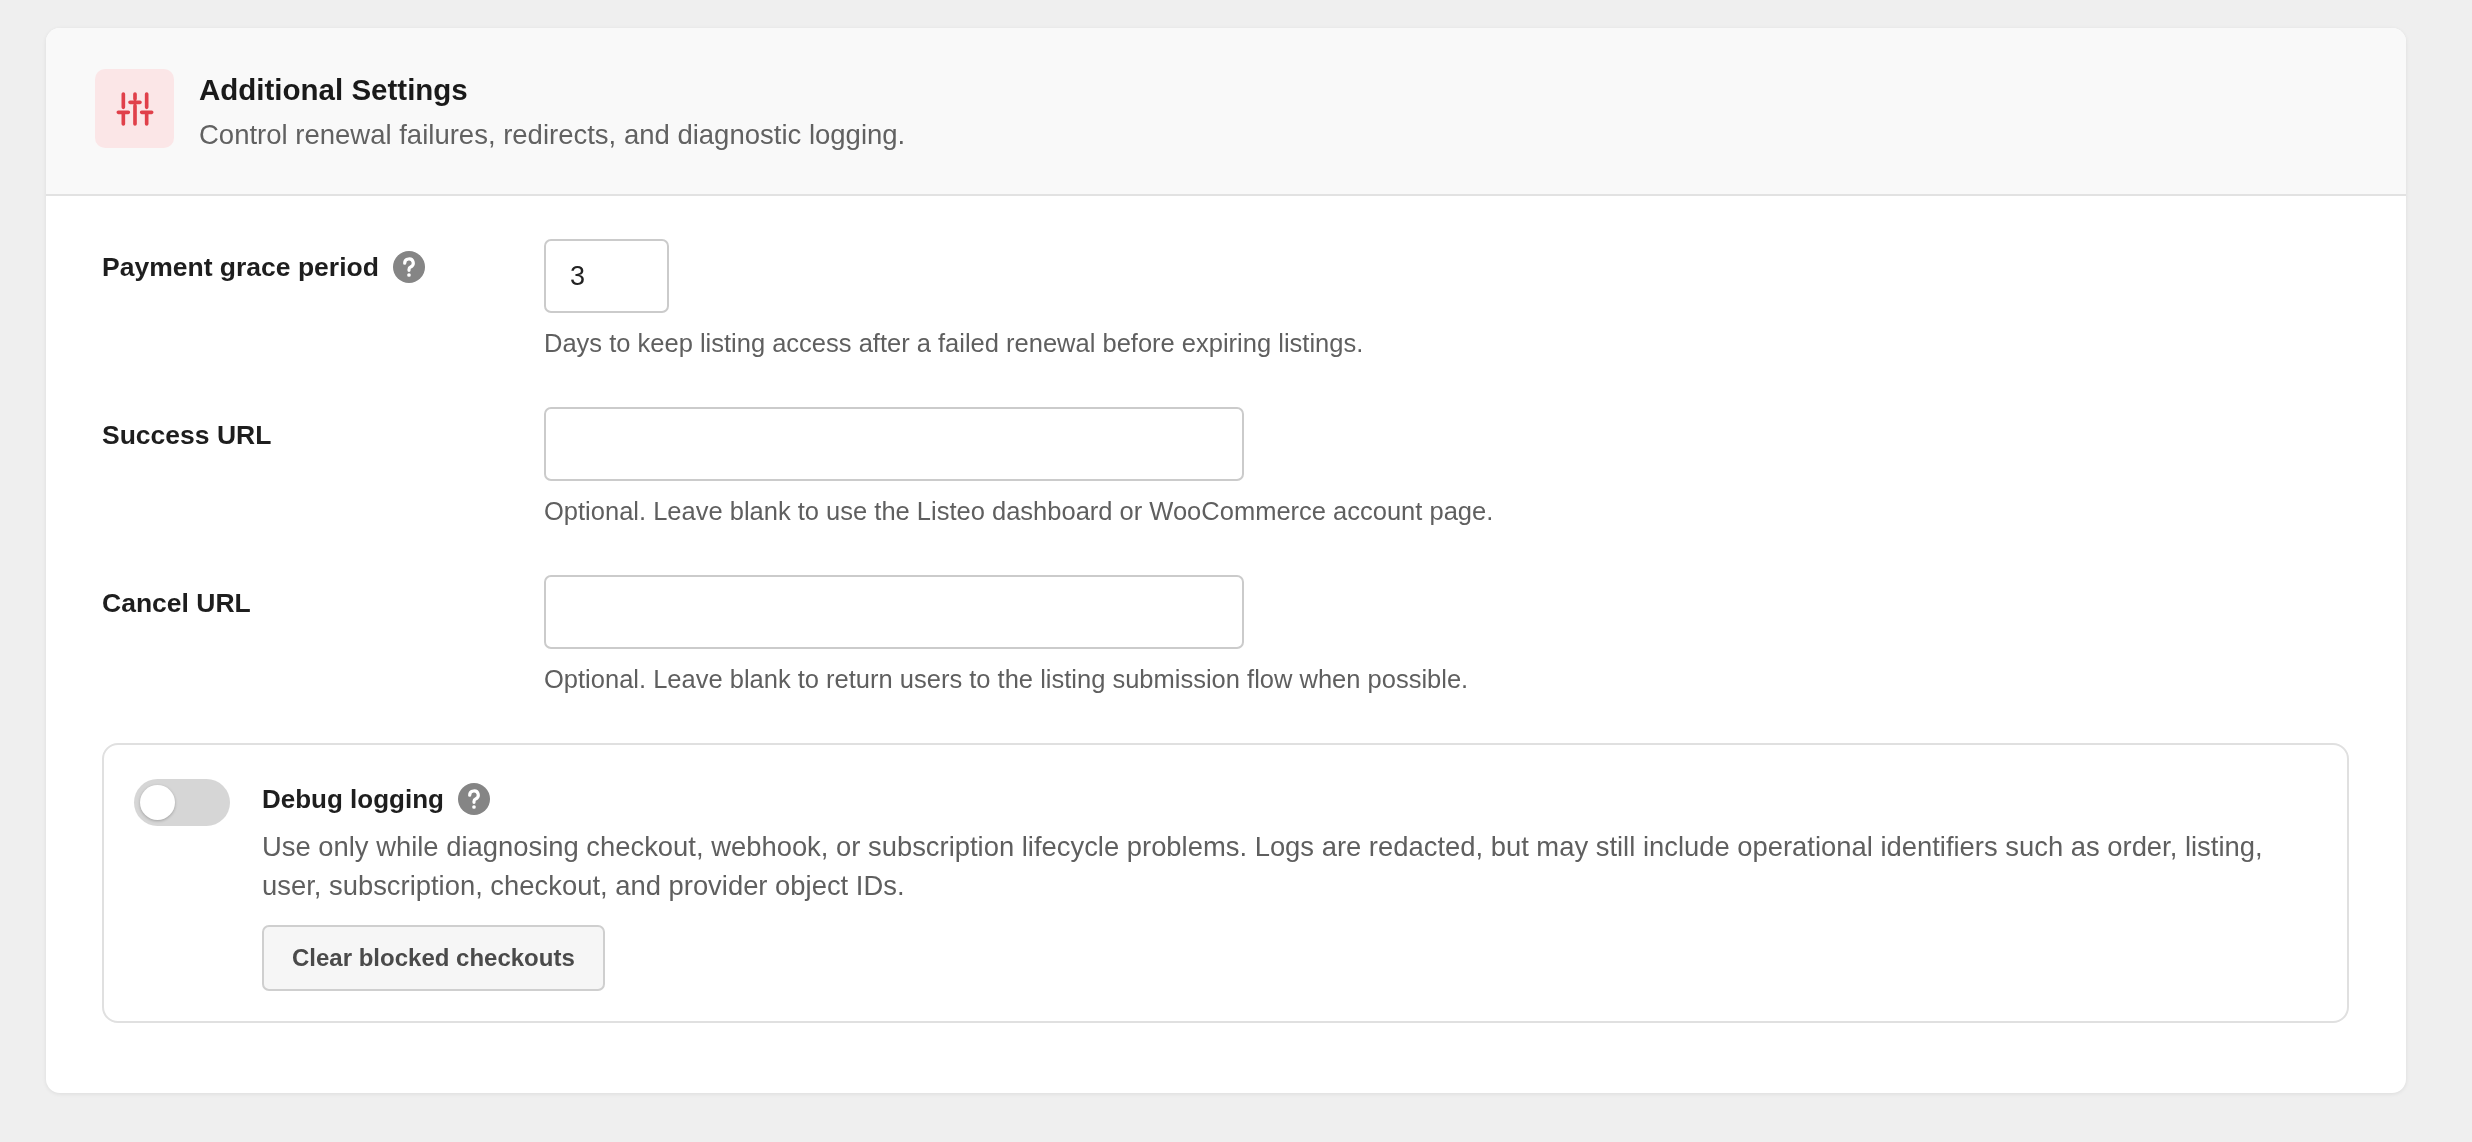 This screenshot has width=2472, height=1142. Describe the element at coordinates (187, 435) in the screenshot. I see `field-label: Success URL` at that location.